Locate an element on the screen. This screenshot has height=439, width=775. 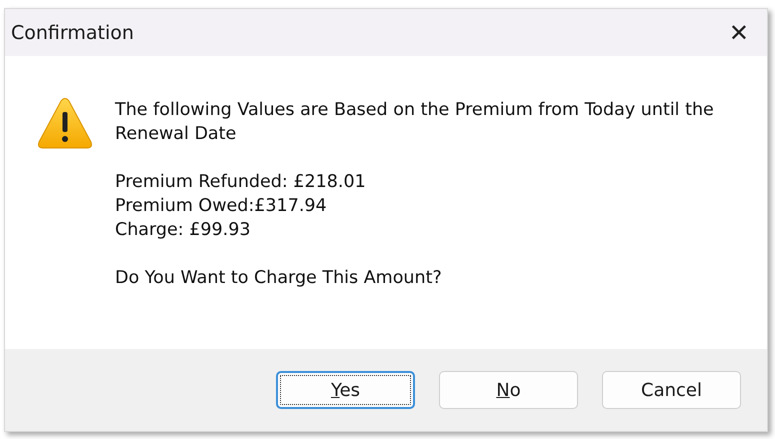
confirmation-question: Do You Want to Charge This Amount? is located at coordinates (279, 278).